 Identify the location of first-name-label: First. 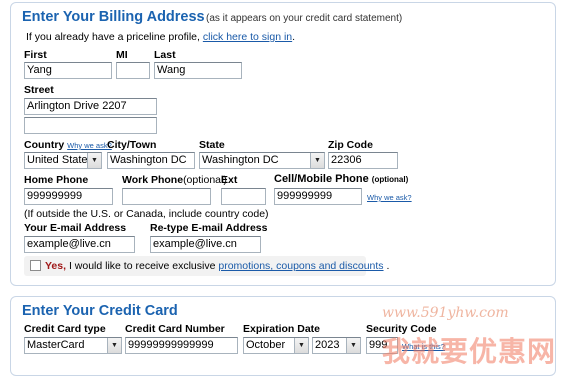
(35, 55).